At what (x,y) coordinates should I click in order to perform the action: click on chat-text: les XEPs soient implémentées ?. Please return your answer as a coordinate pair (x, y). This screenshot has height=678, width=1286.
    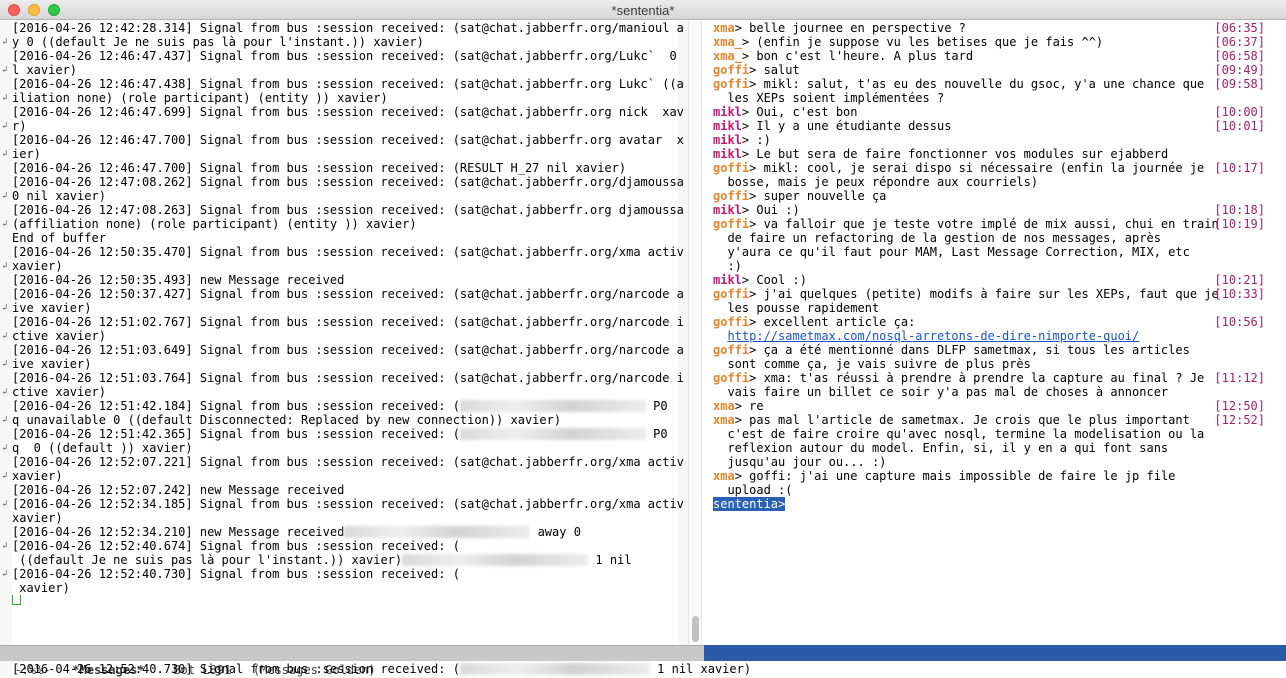
    Looking at the image, I should click on (829, 98).